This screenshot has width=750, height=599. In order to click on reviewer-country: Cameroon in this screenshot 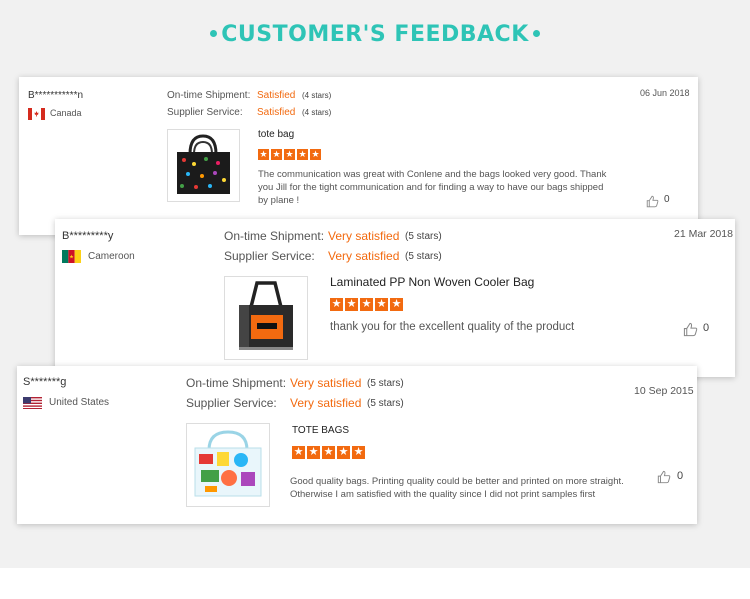, I will do `click(111, 256)`.